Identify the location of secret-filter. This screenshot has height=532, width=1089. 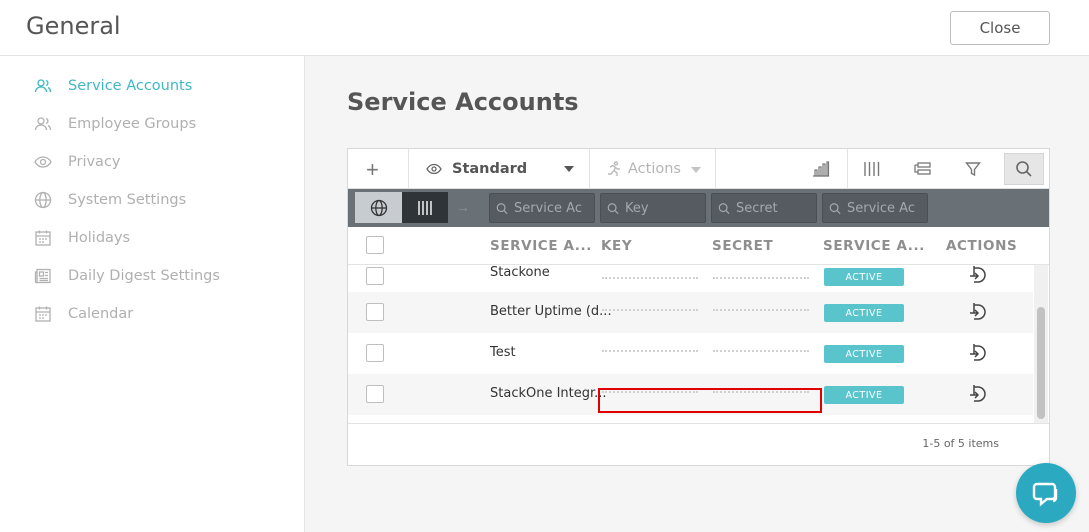
(764, 208).